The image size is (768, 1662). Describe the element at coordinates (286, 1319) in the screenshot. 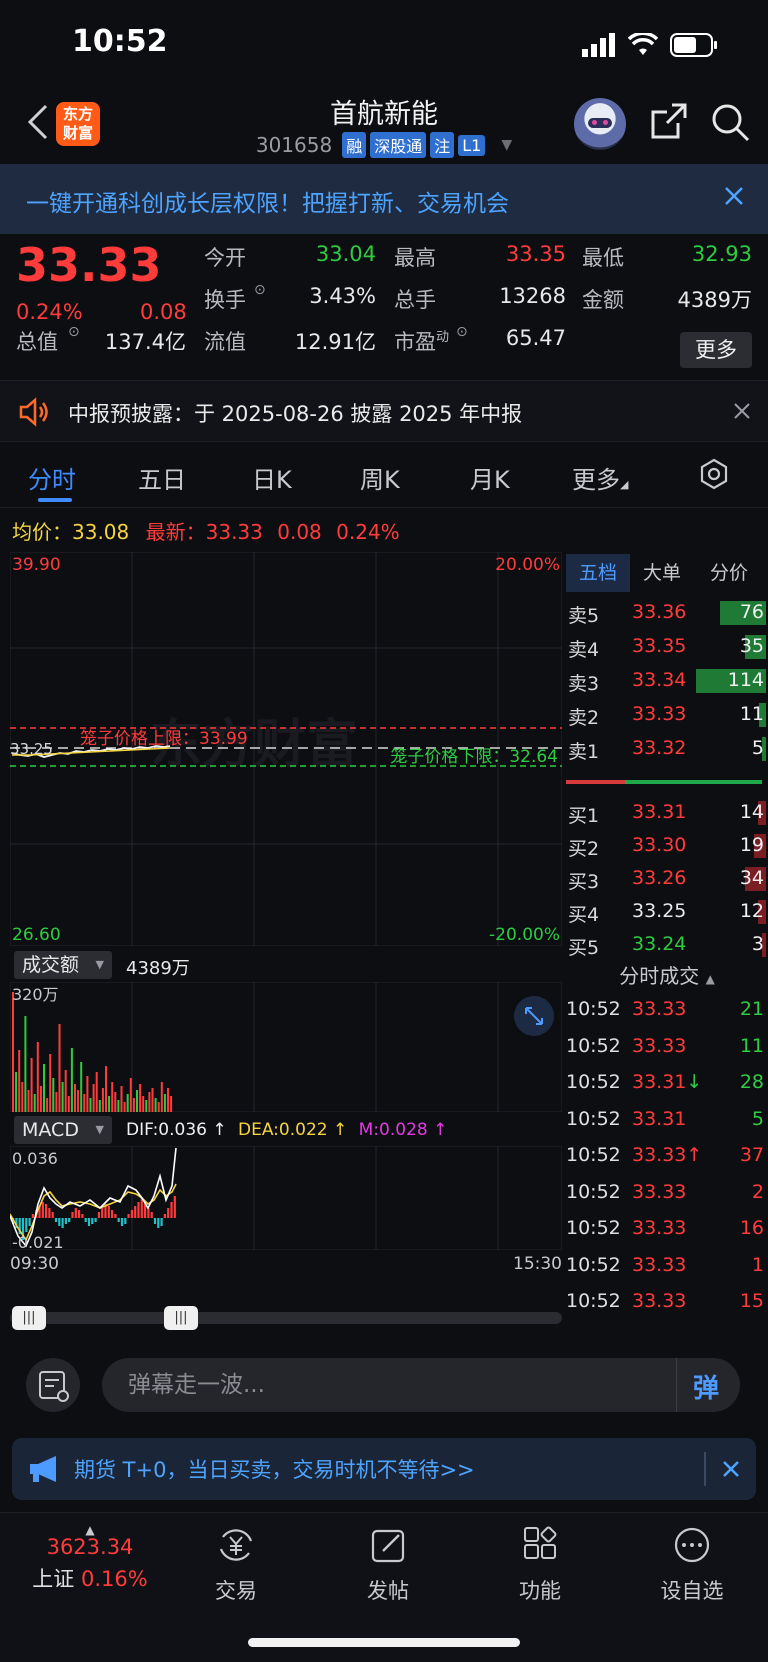

I see `time-slider: ||| |||` at that location.